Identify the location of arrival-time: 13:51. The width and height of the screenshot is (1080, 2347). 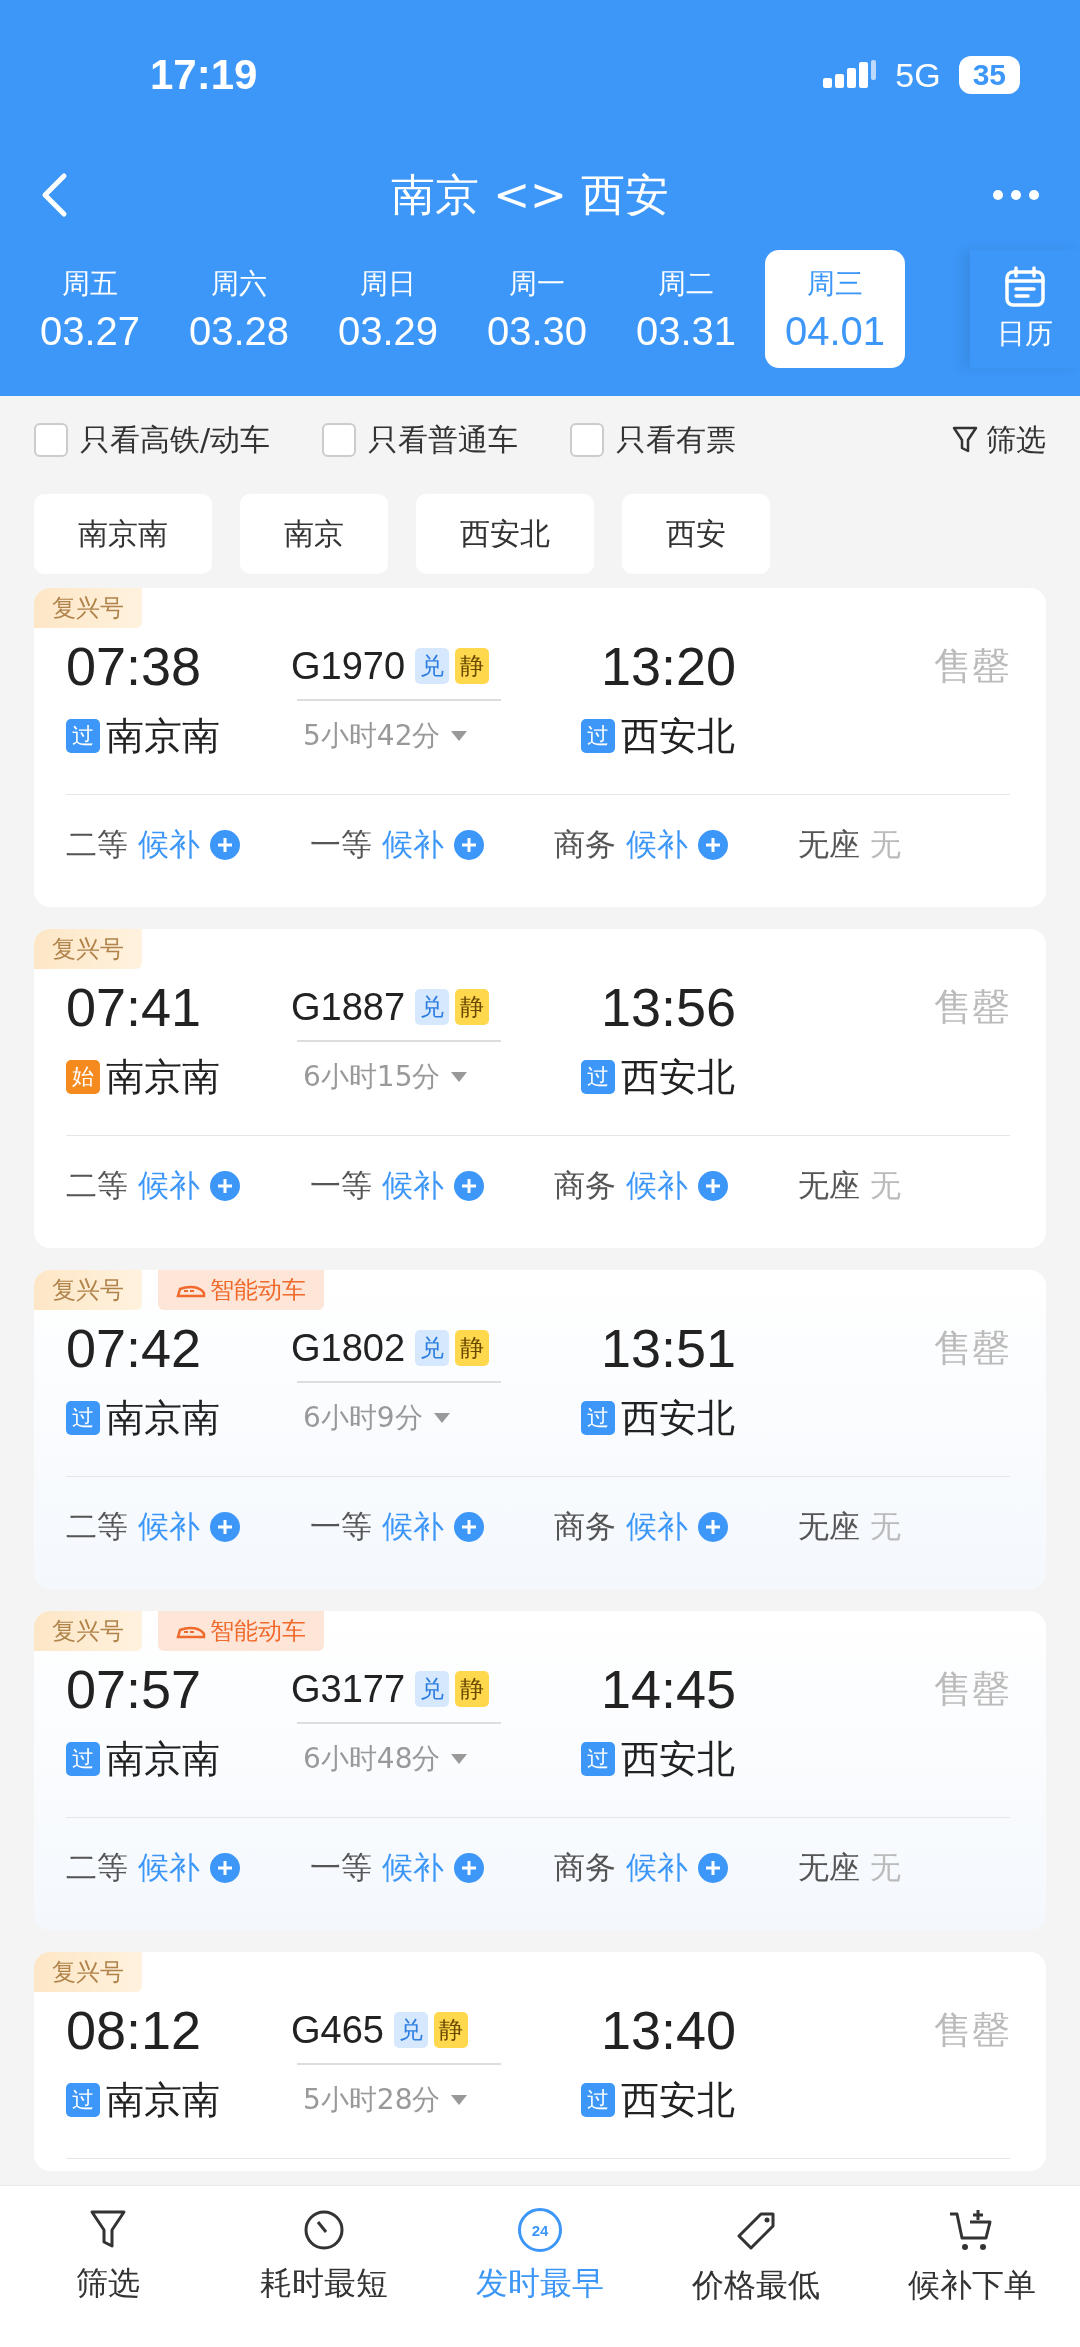
(669, 1348).